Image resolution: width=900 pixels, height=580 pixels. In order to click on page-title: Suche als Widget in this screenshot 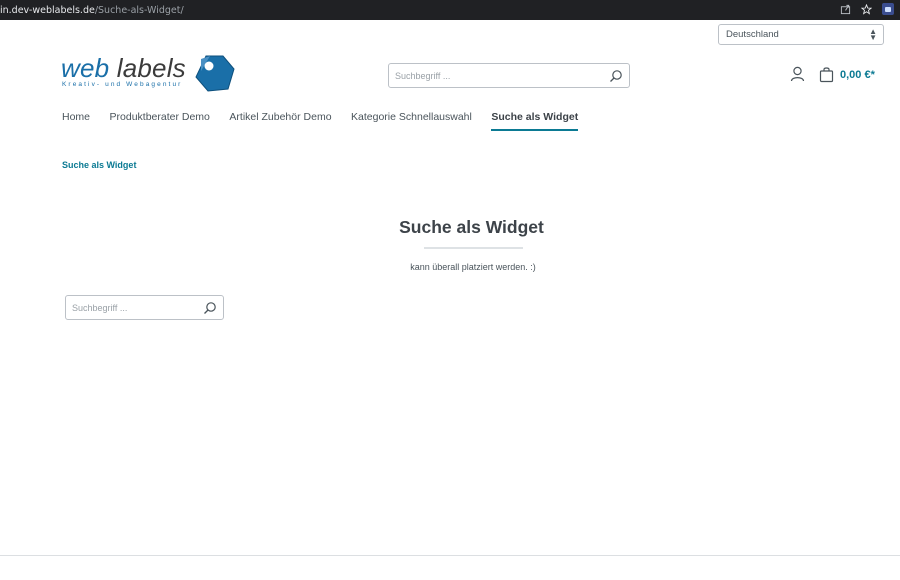, I will do `click(471, 227)`.